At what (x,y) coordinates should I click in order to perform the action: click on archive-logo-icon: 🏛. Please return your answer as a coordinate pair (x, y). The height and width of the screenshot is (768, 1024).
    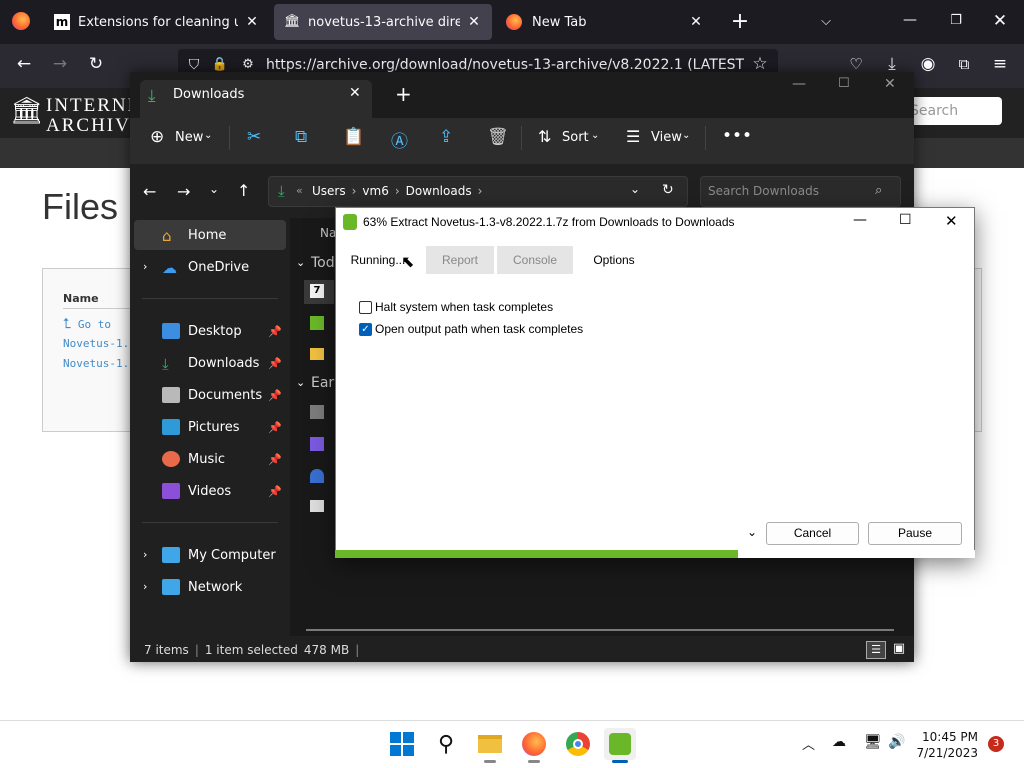
    Looking at the image, I should click on (26, 111).